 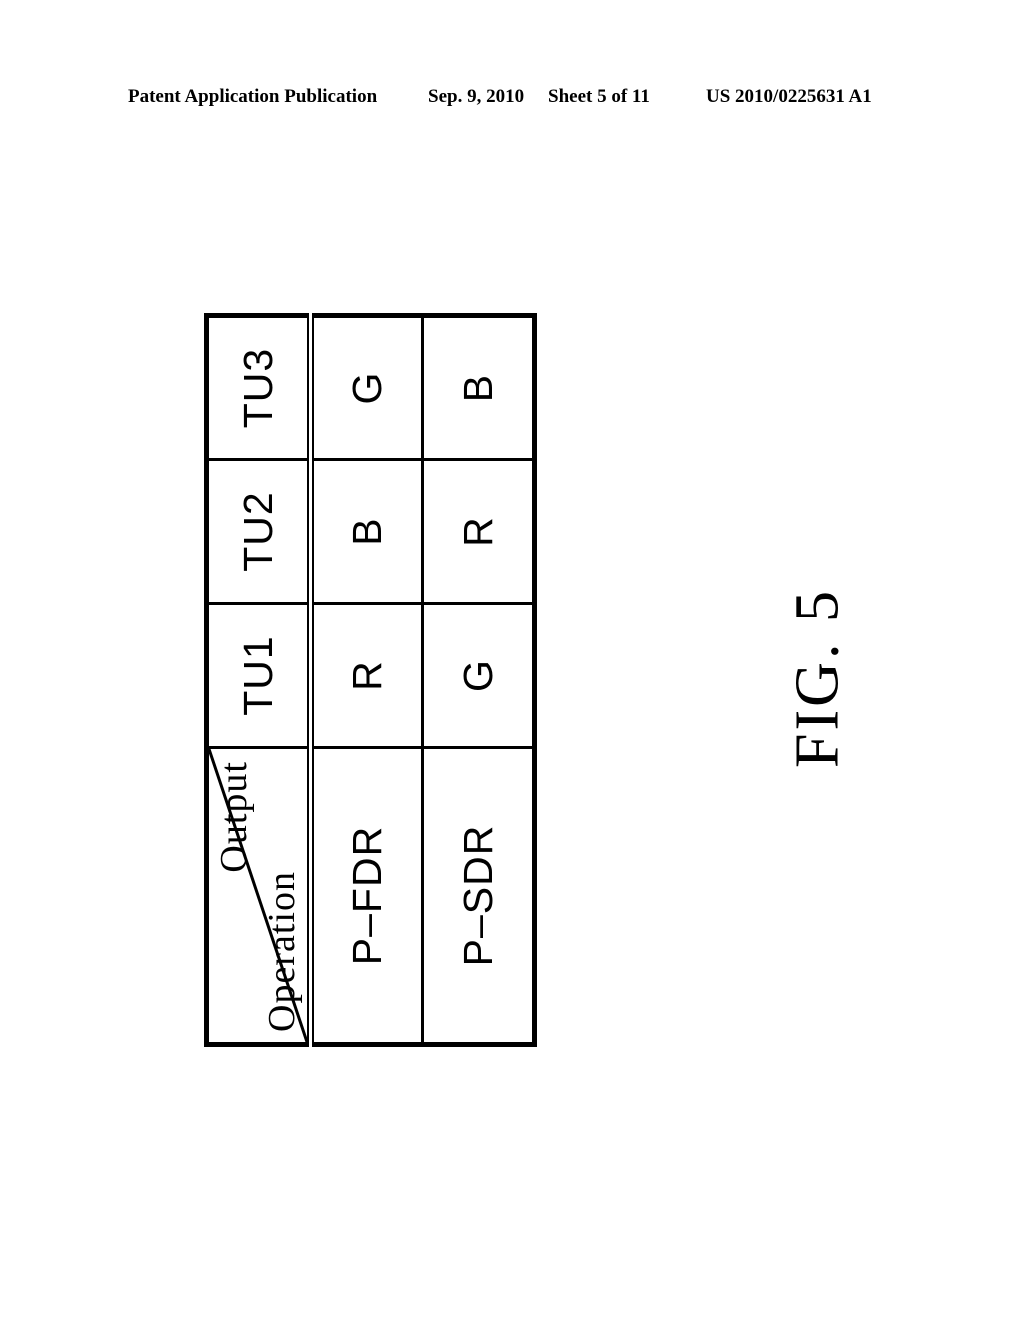 I want to click on corner-header-output-label: Output, so click(x=234, y=817).